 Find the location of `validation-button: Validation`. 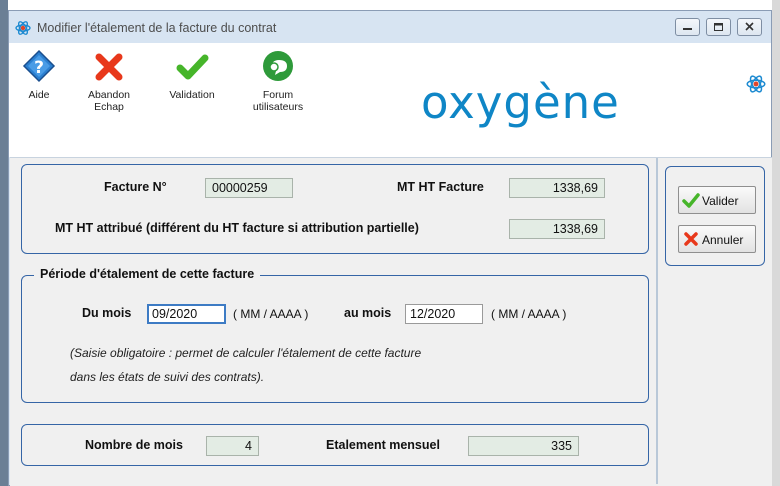

validation-button: Validation is located at coordinates (192, 75).